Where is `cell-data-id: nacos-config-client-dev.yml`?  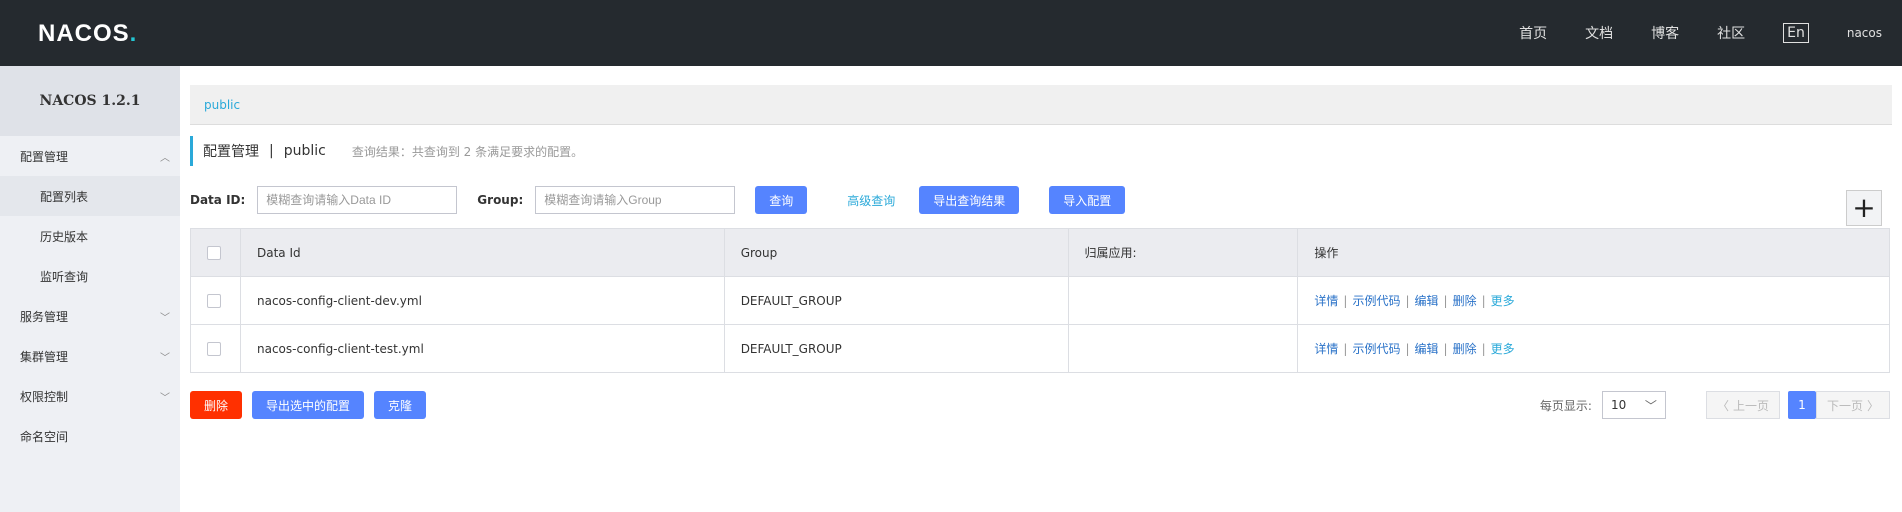 cell-data-id: nacos-config-client-dev.yml is located at coordinates (482, 300).